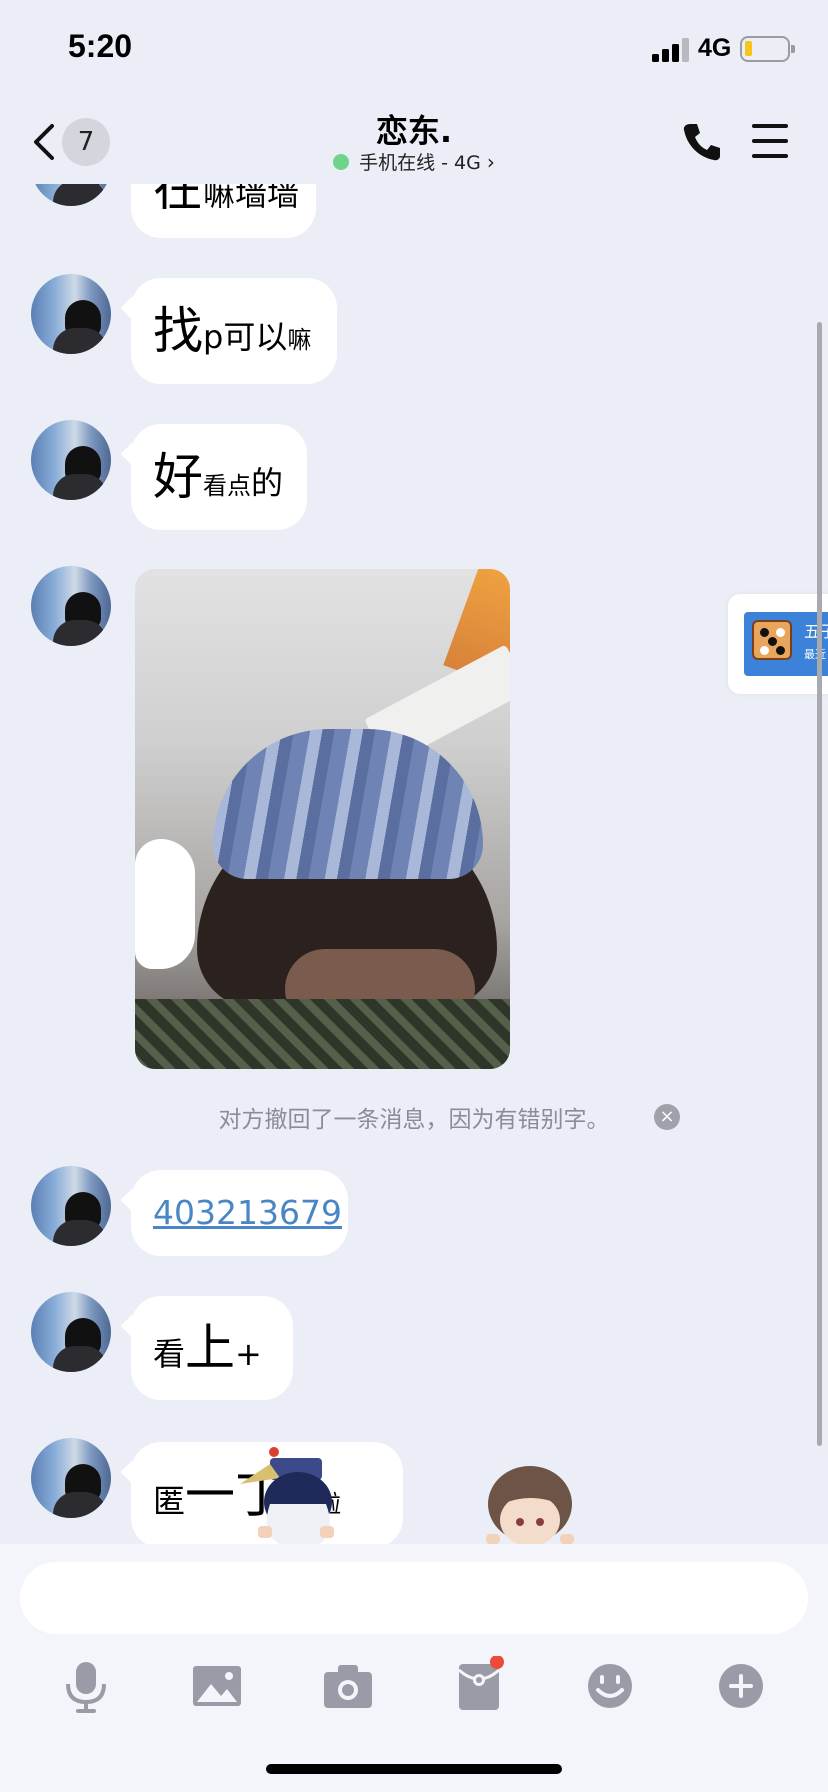 Image resolution: width=828 pixels, height=1792 pixels. I want to click on message-bubble: 找p可以嘛, so click(228, 331).